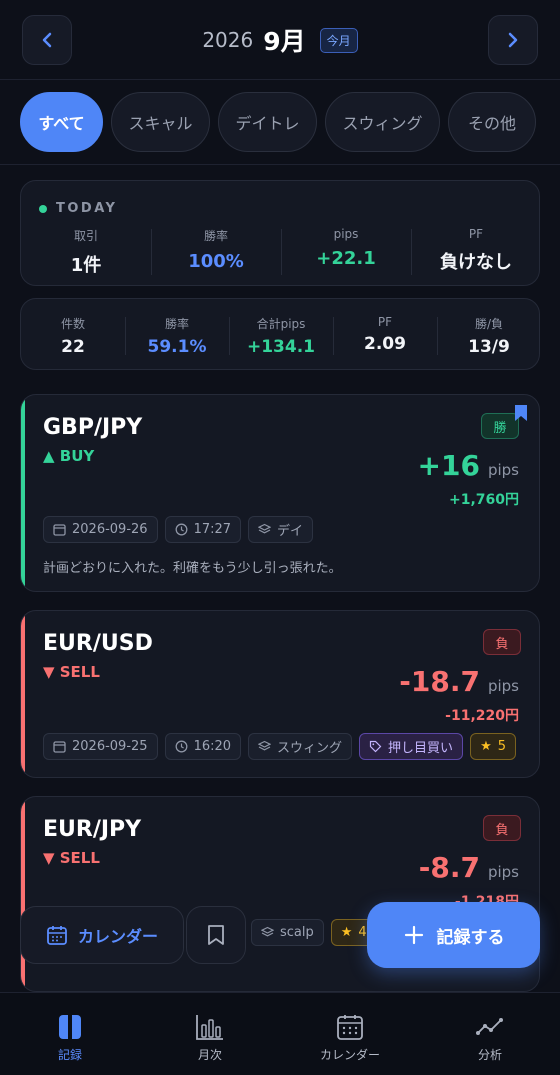  I want to click on stat-value: 2.09, so click(385, 344).